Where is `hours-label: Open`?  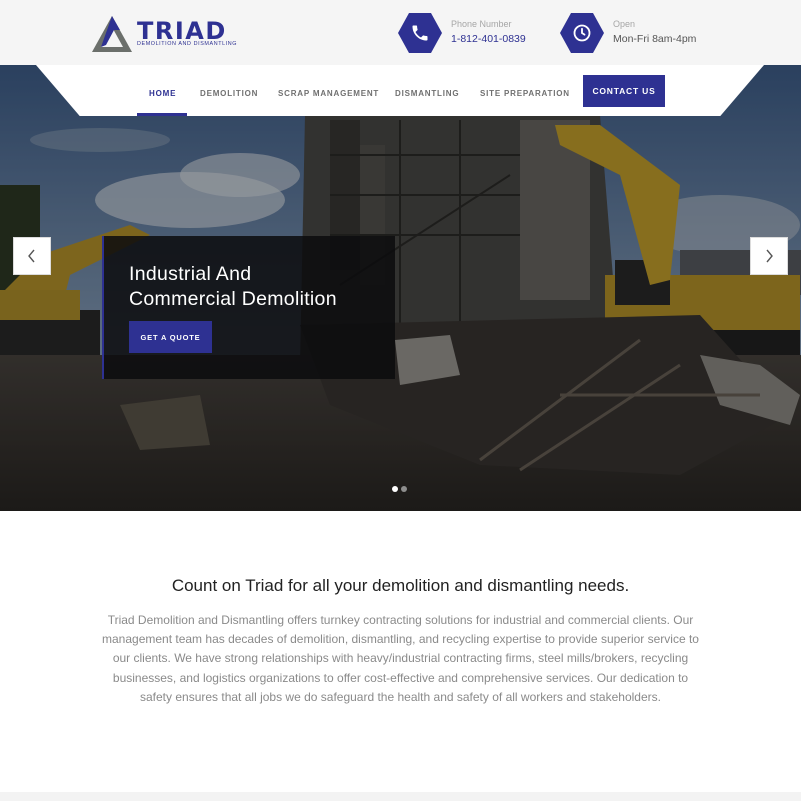
hours-label: Open is located at coordinates (624, 24).